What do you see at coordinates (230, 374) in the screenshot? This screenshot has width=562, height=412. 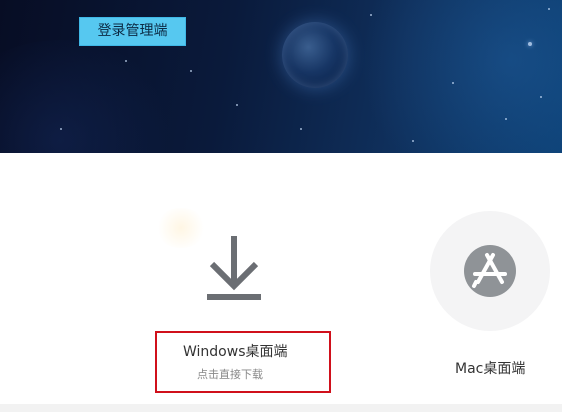 I see `windows-download-subtitle: 点击直接下载` at bounding box center [230, 374].